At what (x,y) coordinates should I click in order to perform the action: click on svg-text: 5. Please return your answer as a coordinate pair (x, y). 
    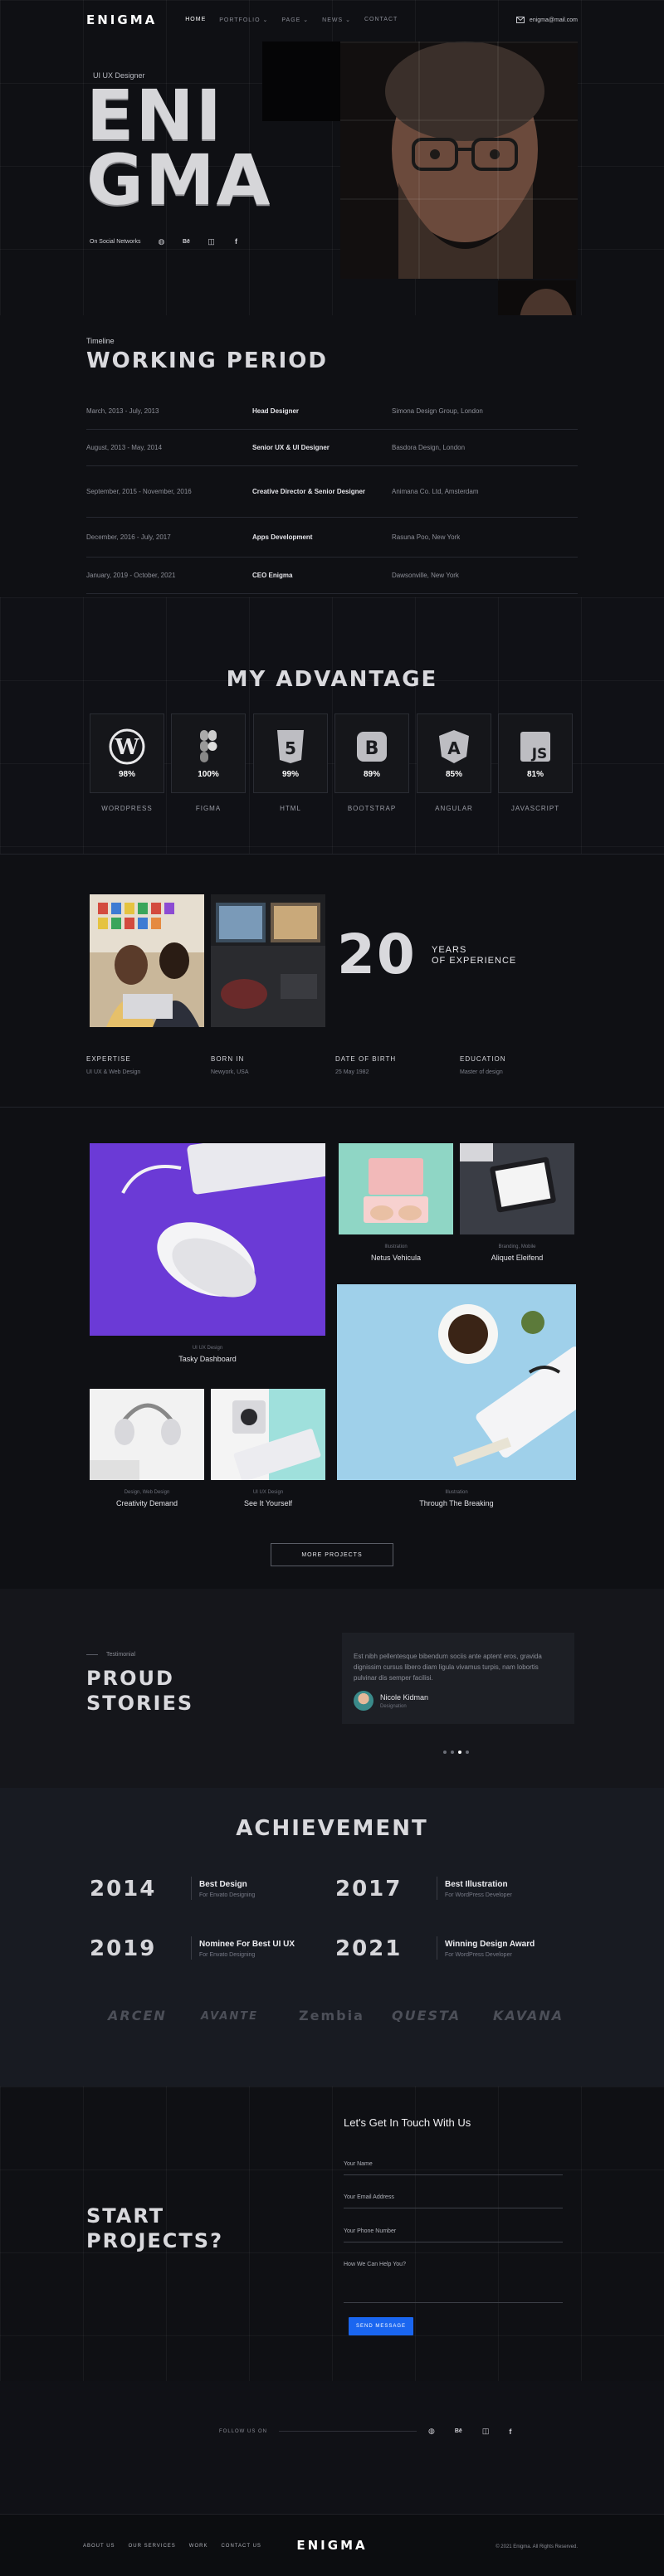
    Looking at the image, I should click on (291, 748).